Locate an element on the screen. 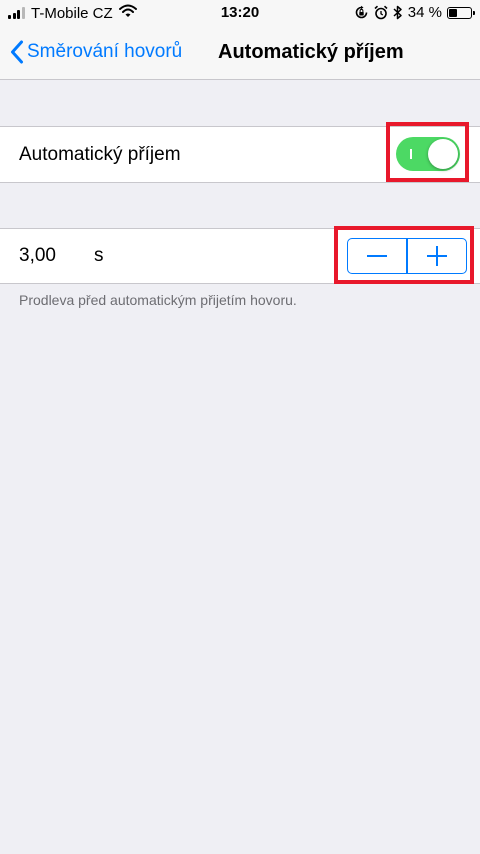 This screenshot has width=480, height=854. delay-value: 3,00 is located at coordinates (37, 255).